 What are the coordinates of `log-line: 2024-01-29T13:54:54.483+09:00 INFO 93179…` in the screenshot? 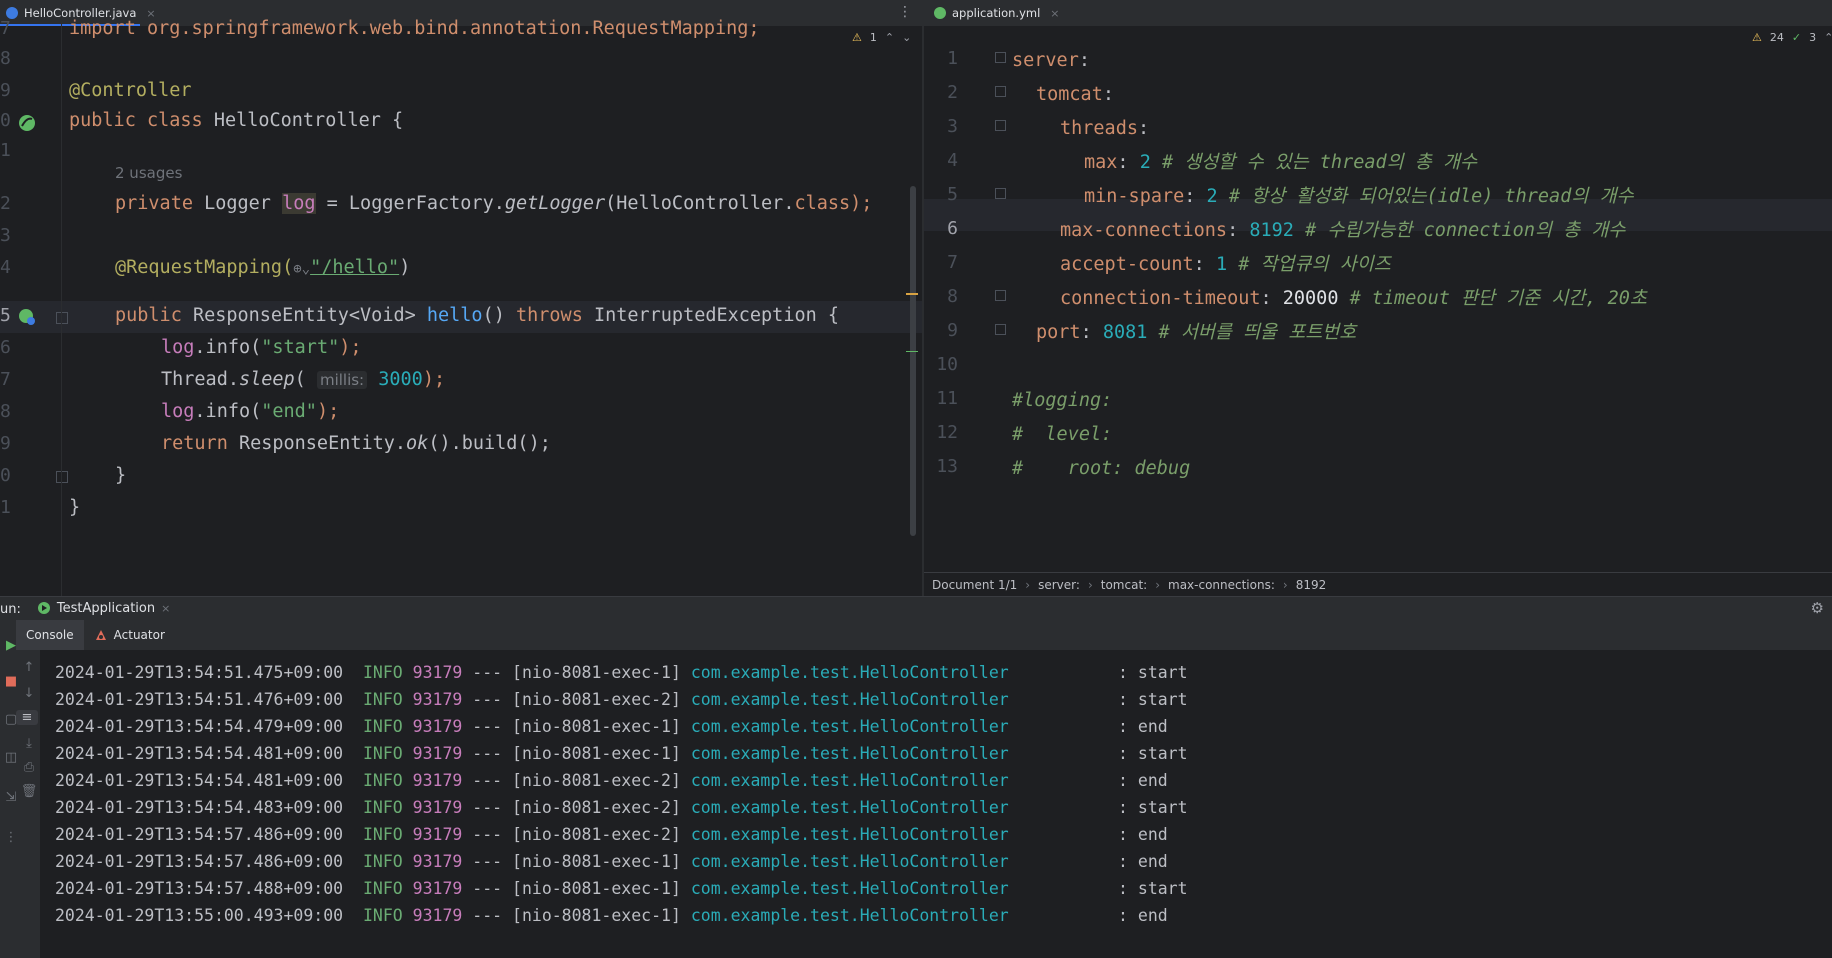 It's located at (621, 807).